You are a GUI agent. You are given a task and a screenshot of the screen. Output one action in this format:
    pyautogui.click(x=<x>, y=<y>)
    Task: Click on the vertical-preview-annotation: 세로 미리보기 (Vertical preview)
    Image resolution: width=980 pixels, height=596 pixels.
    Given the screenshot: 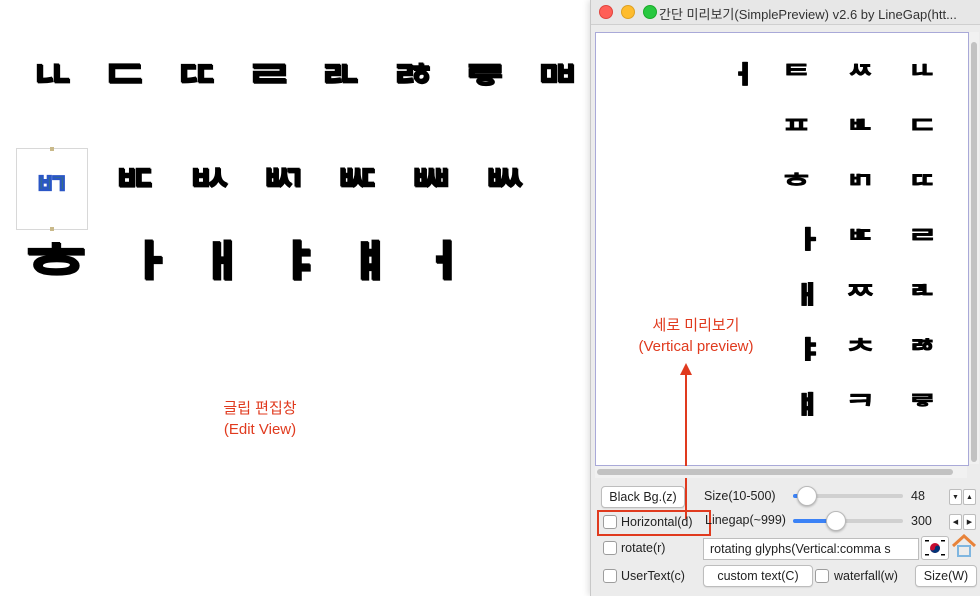 What is the action you would take?
    pyautogui.click(x=696, y=336)
    